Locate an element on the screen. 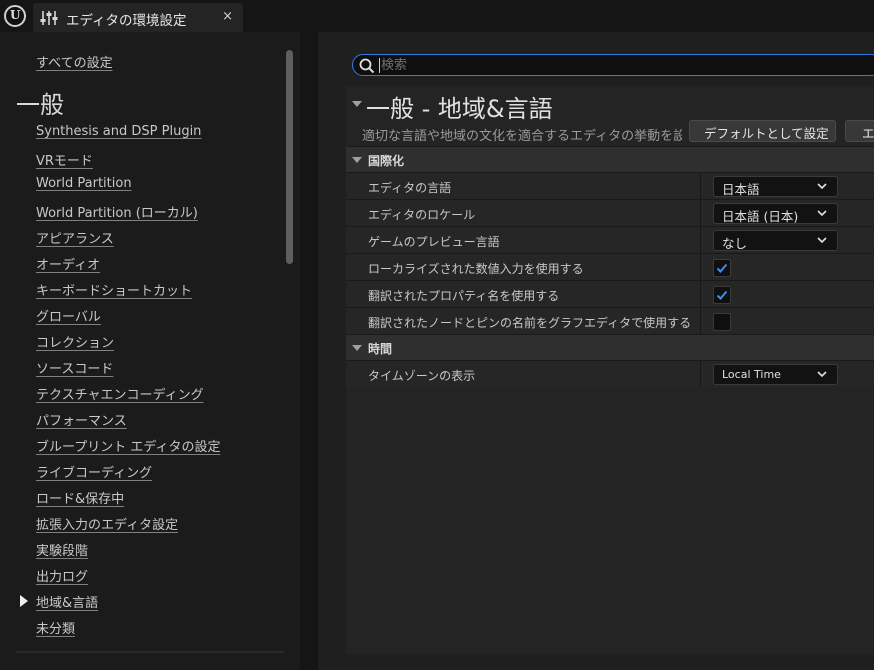 This screenshot has width=874, height=670. dropdown-value: 日本語 is located at coordinates (741, 189).